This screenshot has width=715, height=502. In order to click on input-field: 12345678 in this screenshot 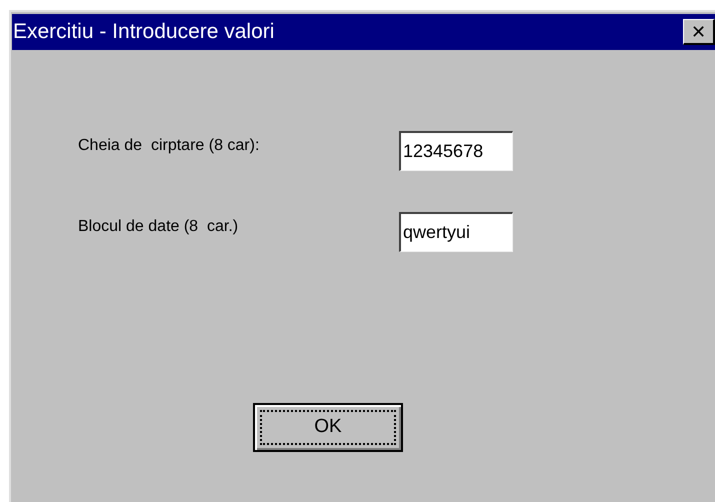, I will do `click(456, 151)`.